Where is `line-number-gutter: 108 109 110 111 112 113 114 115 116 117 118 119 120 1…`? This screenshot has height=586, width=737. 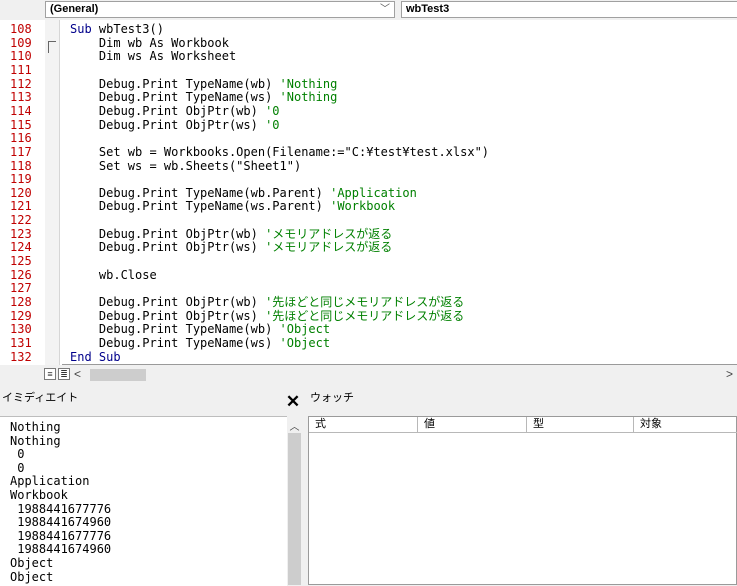
line-number-gutter: 108 109 110 111 112 113 114 115 116 117 118 119 120 1… is located at coordinates (22, 192).